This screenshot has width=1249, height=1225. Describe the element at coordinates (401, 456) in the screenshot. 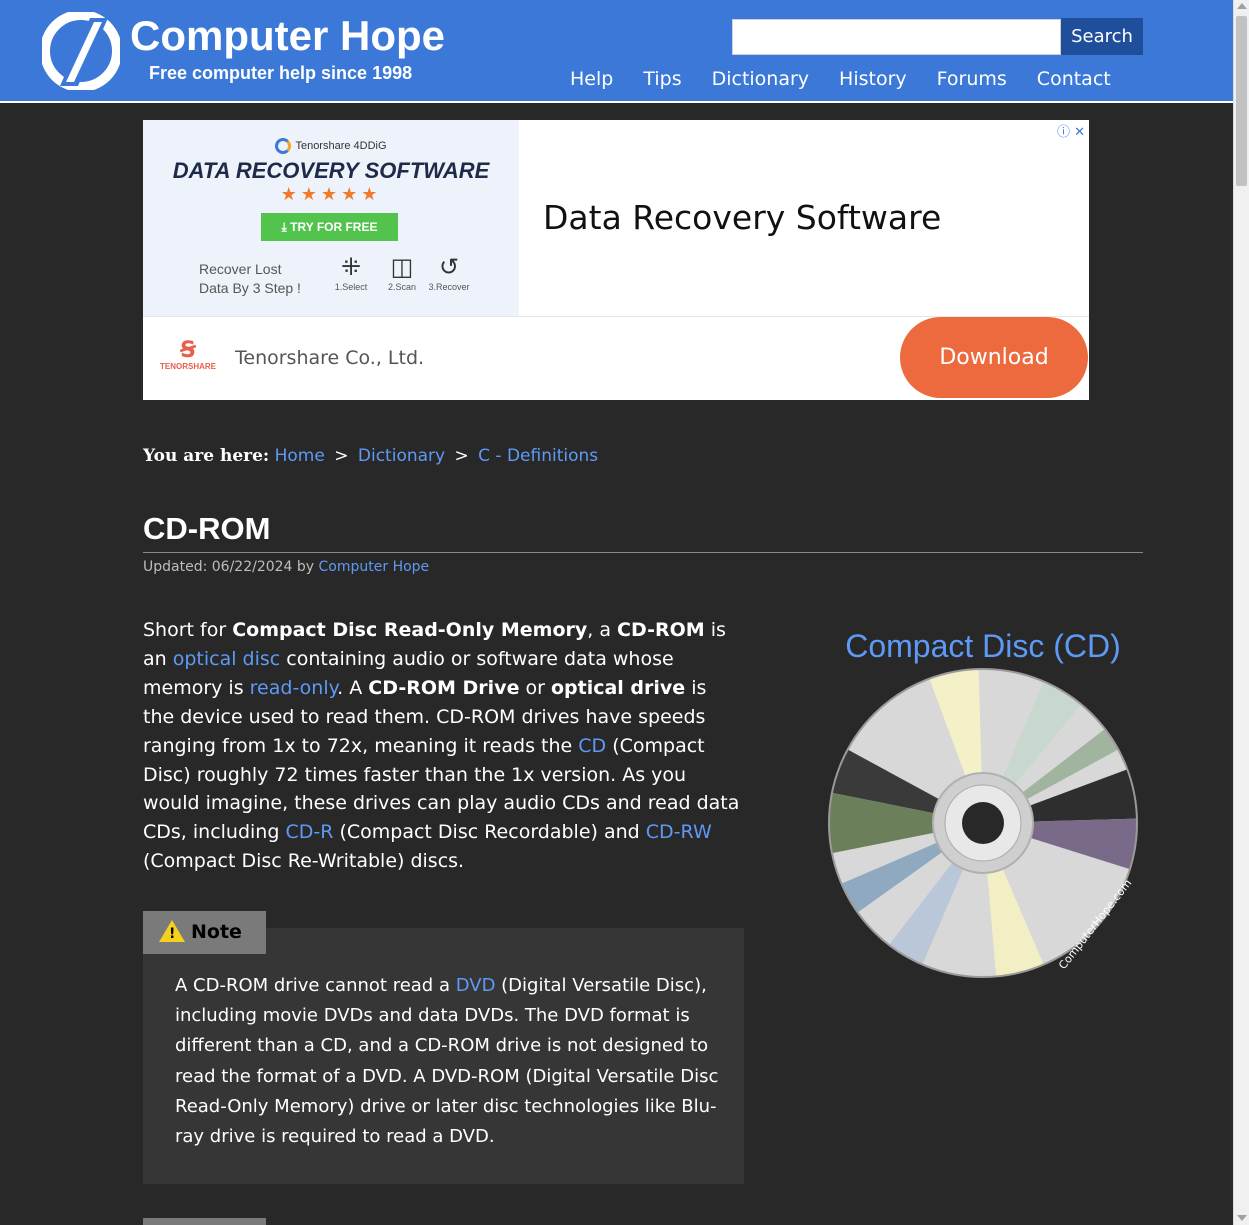

I see `breadcrumb-dictionary: Dictionary` at that location.